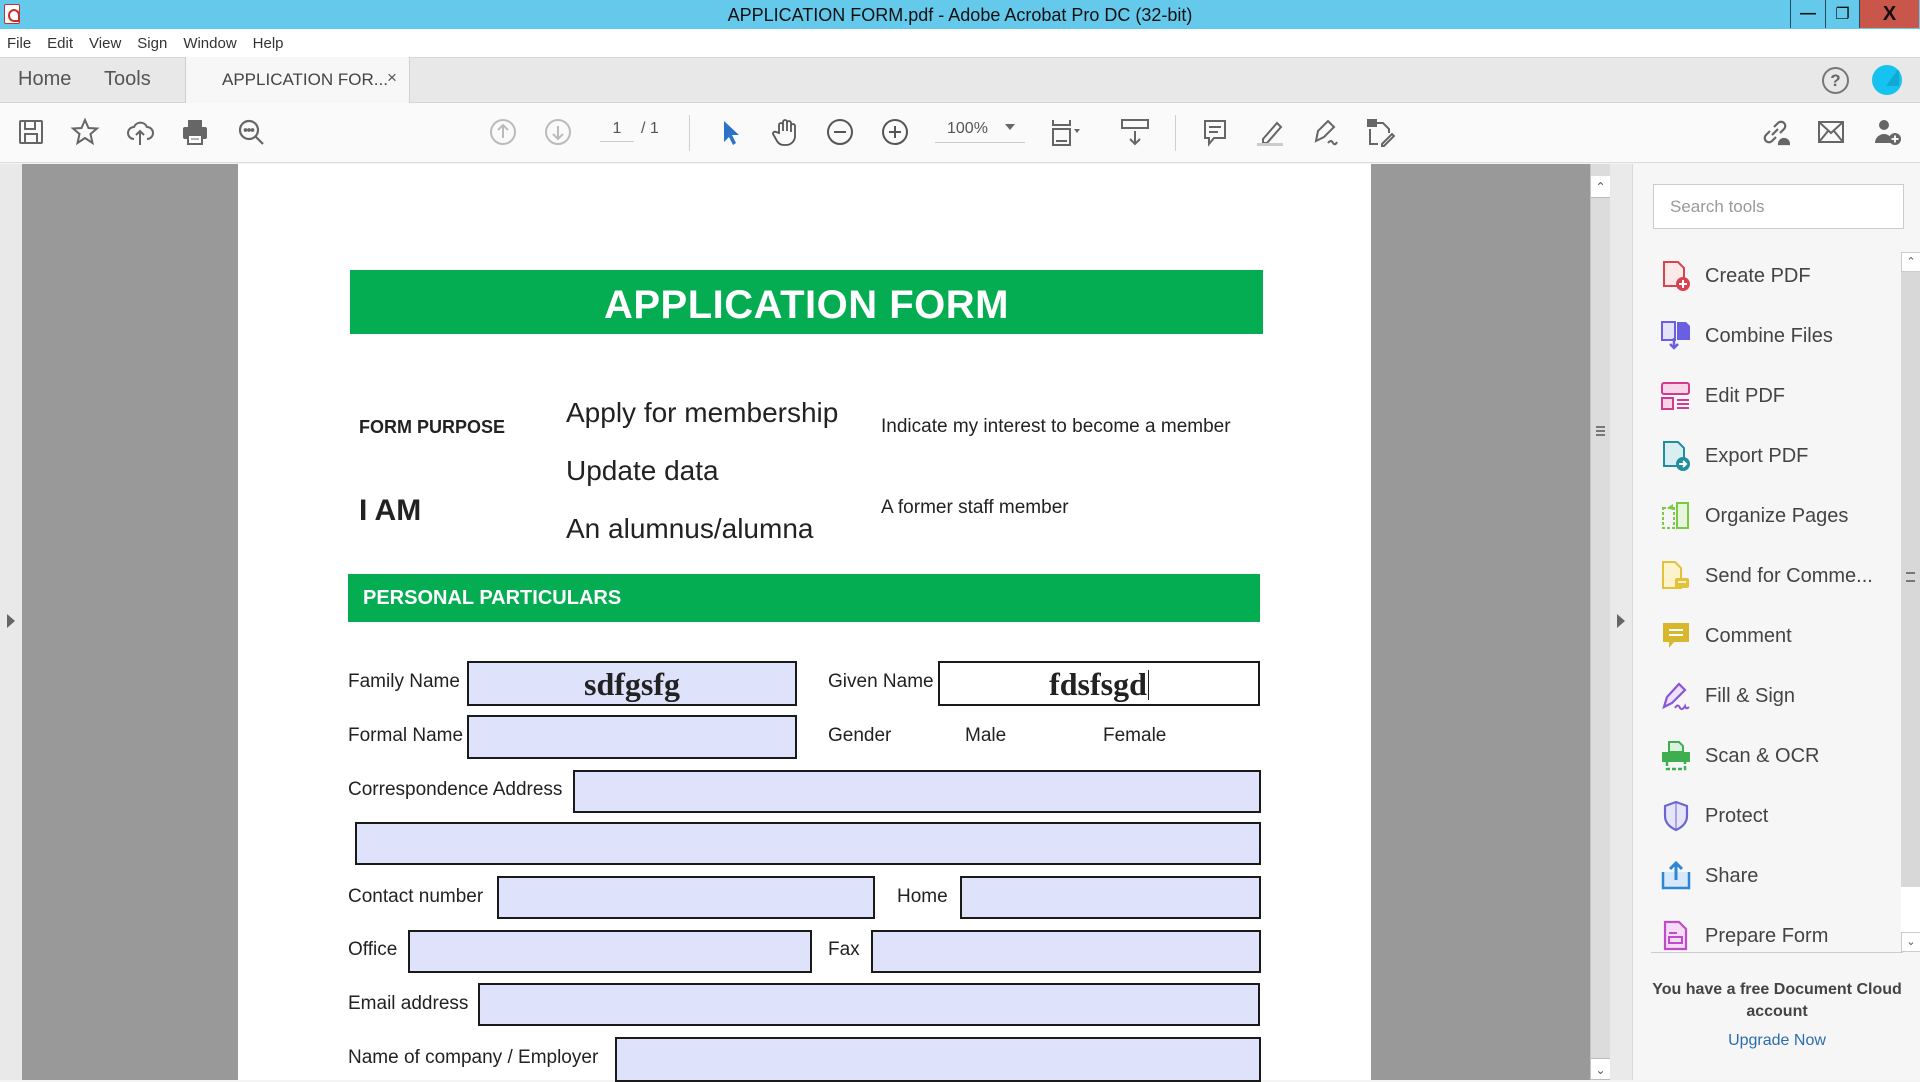 The height and width of the screenshot is (1082, 1920). I want to click on highlight-icon, so click(1270, 132).